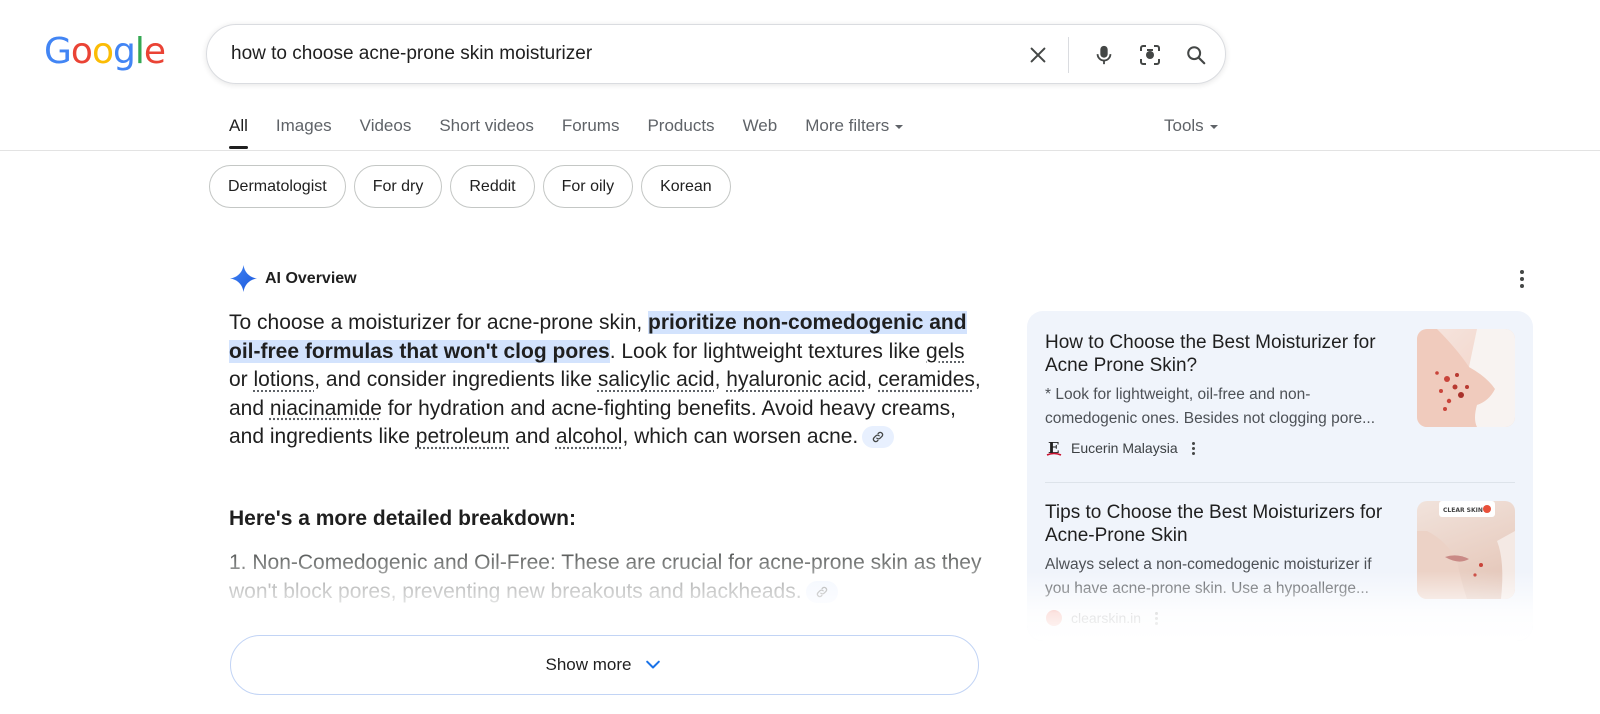 The height and width of the screenshot is (714, 1600). Describe the element at coordinates (462, 436) in the screenshot. I see `term-petroleum: petroleum` at that location.